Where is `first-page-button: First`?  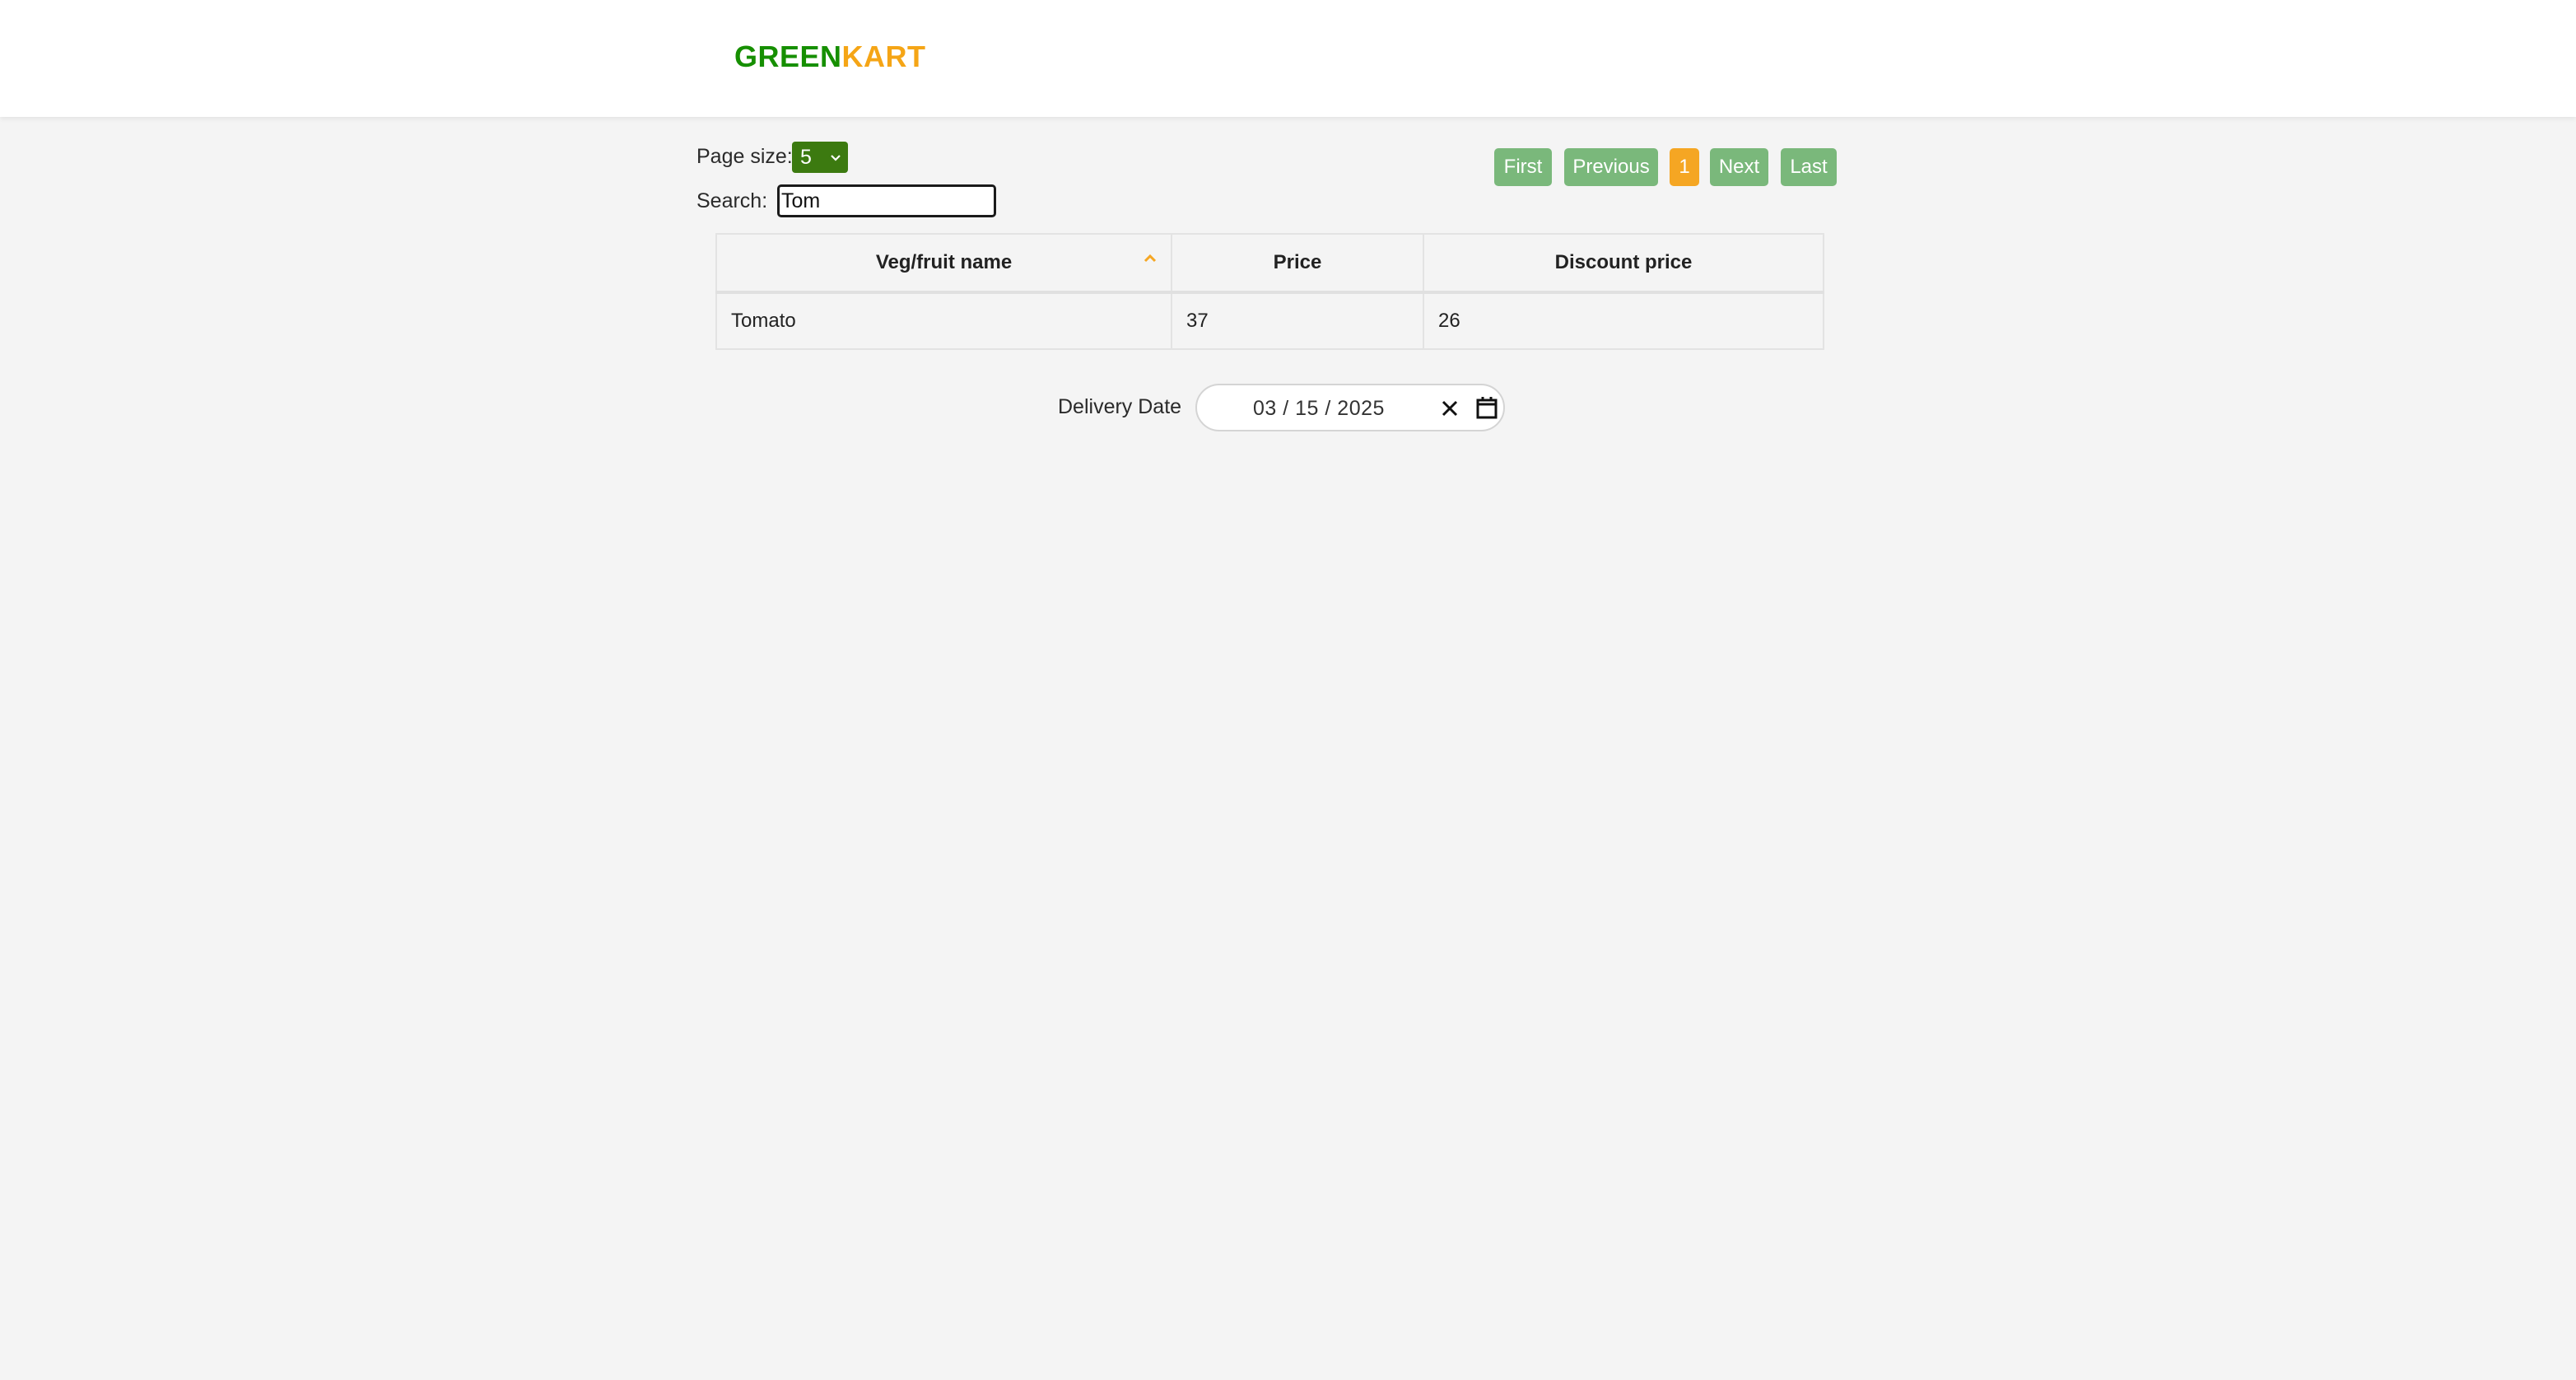 first-page-button: First is located at coordinates (1523, 167).